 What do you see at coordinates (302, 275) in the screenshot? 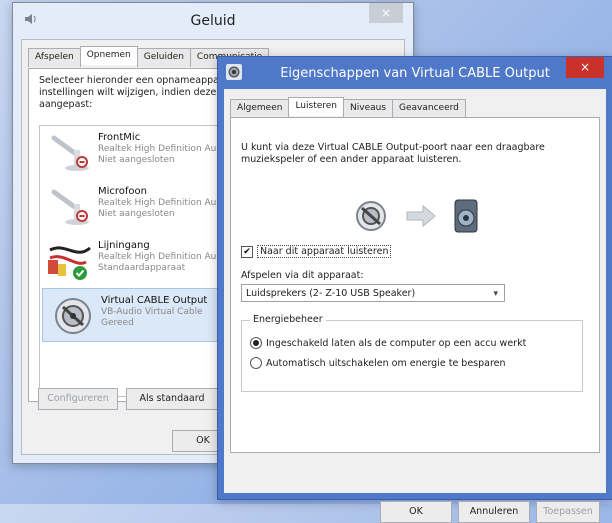
I see `playback-device-label: Afspelen via dit apparaat:` at bounding box center [302, 275].